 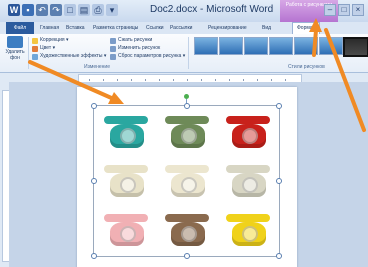 I want to click on quick-access-toolbar: W ▪ ↶ ↷ □ ▤ ⎙ ▾, so click(x=63, y=10).